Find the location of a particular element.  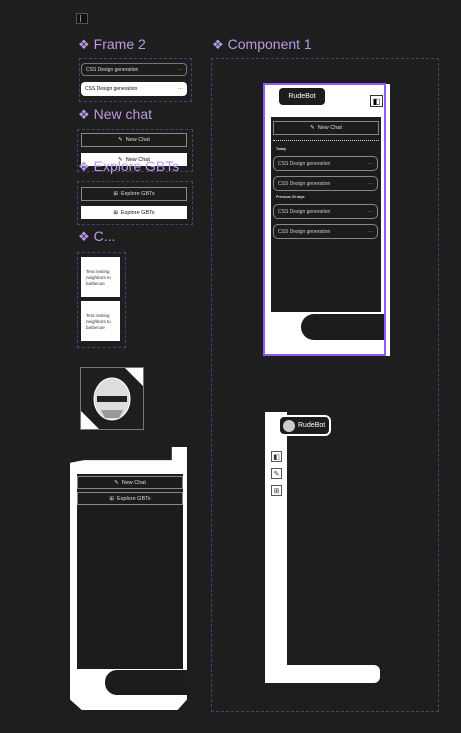

explore-gbts-button: ⊞ Explore GBTs is located at coordinates (134, 194).